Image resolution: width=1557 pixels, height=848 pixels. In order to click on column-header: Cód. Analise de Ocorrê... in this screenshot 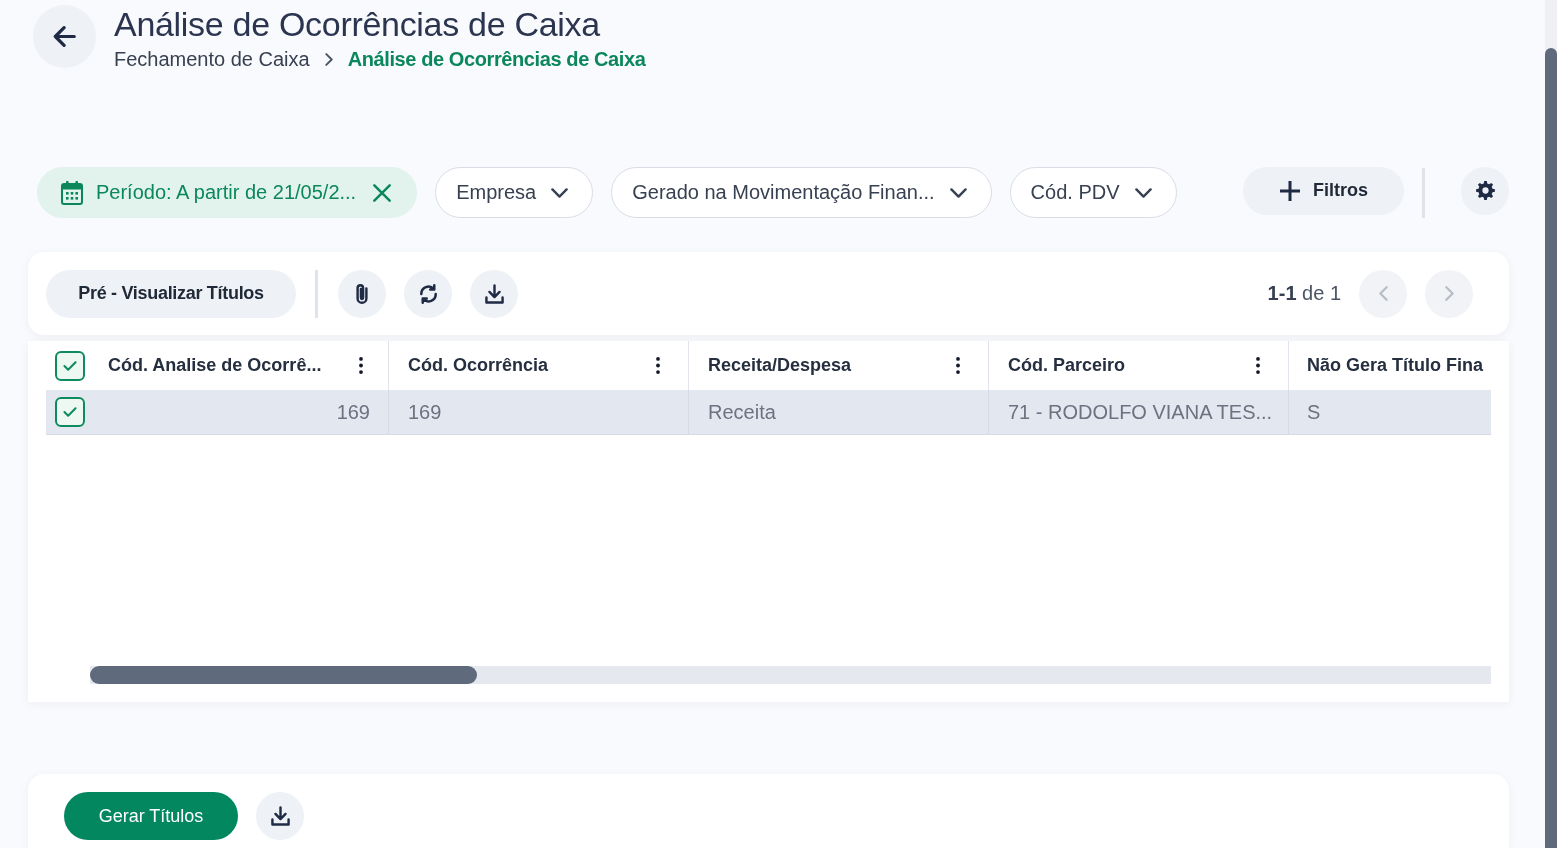, I will do `click(215, 365)`.